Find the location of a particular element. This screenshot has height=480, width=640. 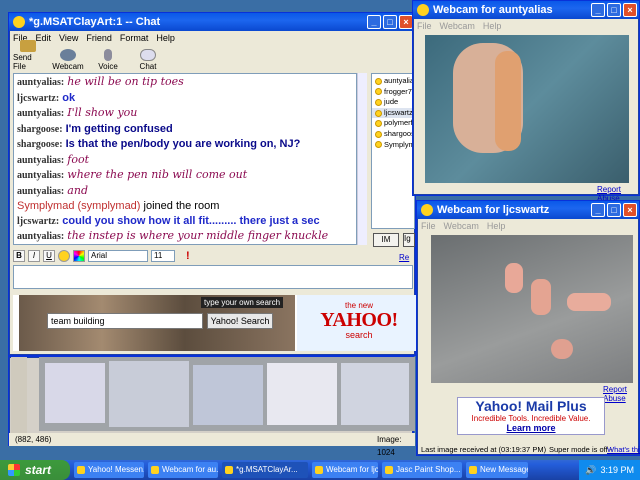

message-sender: Symplymad (symplymad) is located at coordinates (79, 206).